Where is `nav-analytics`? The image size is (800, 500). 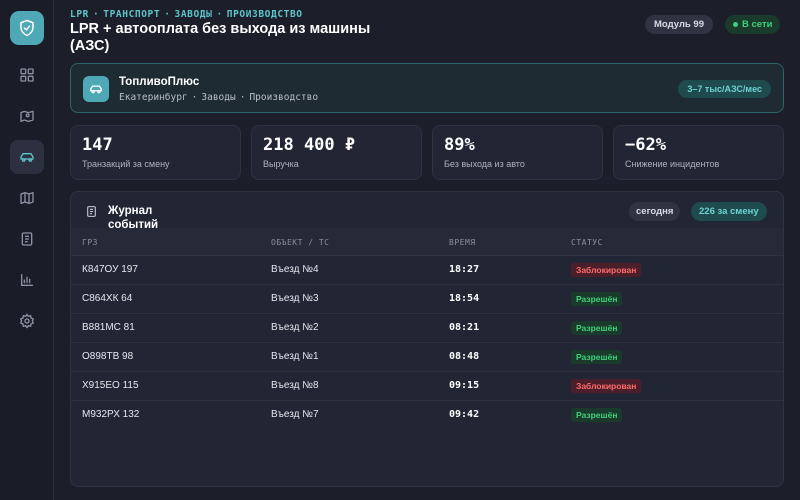
nav-analytics is located at coordinates (27, 280).